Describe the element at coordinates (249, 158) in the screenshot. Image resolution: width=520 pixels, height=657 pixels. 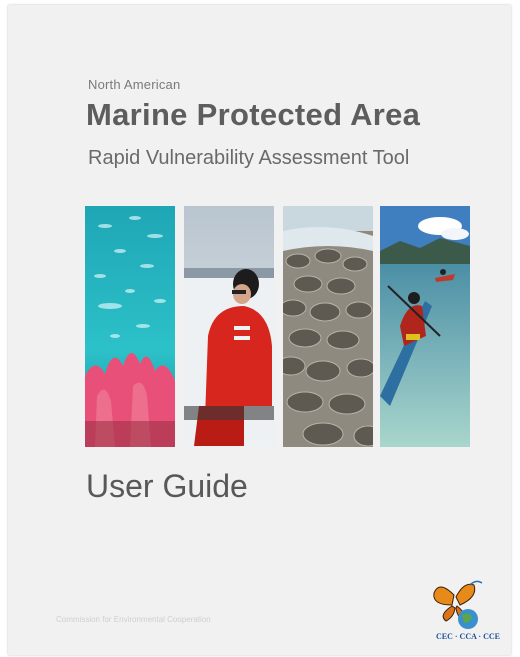
I see `cover-subtitle: Rapid Vulnerability Assessment Tool` at that location.